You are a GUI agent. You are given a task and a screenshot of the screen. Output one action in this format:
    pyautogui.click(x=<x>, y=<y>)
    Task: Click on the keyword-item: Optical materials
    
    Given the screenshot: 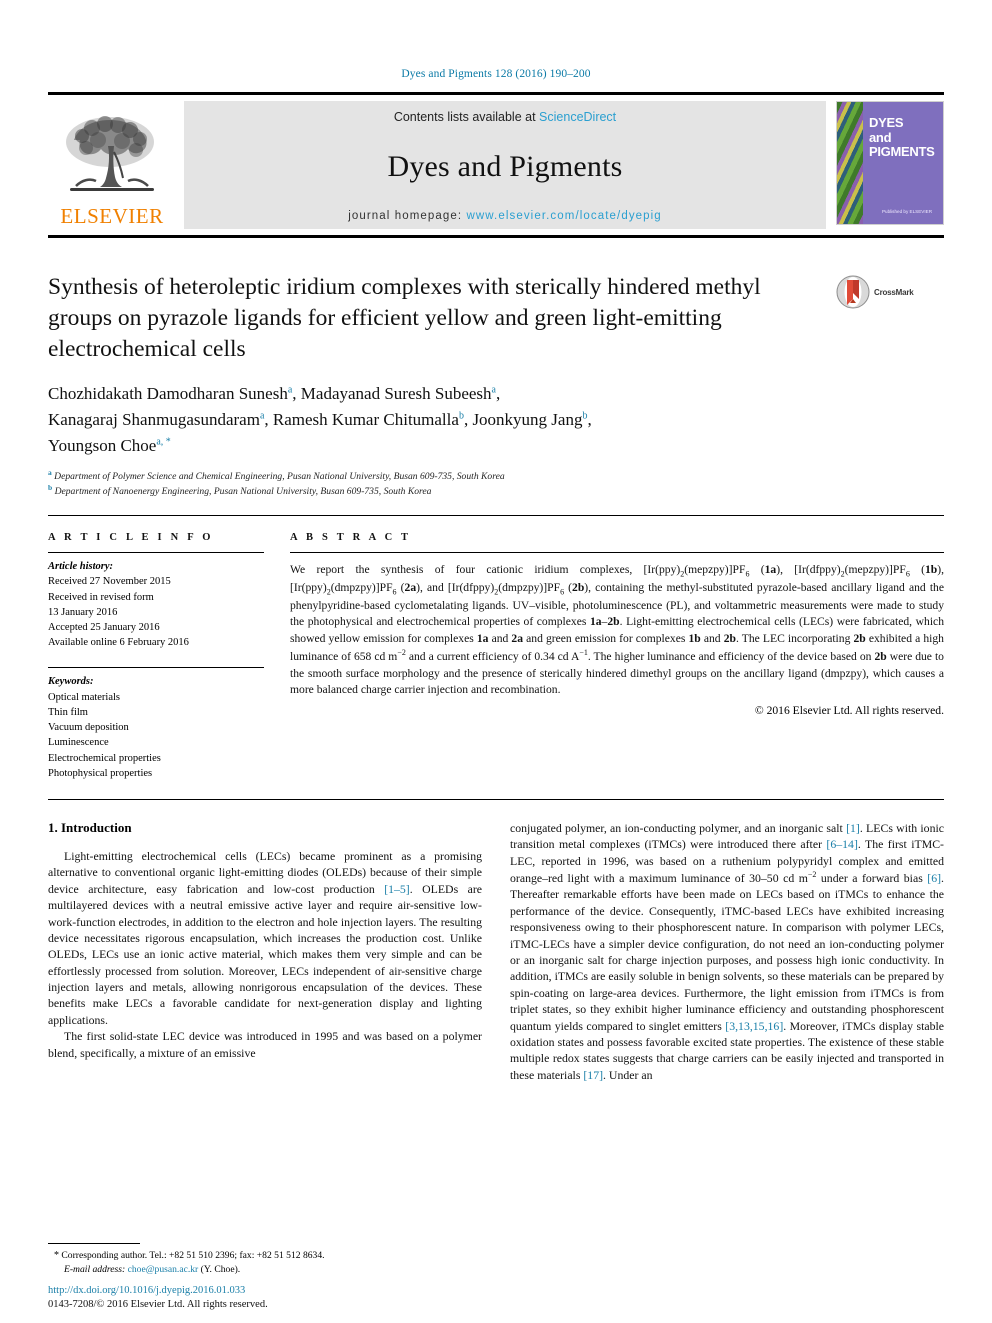 What is the action you would take?
    pyautogui.click(x=84, y=697)
    